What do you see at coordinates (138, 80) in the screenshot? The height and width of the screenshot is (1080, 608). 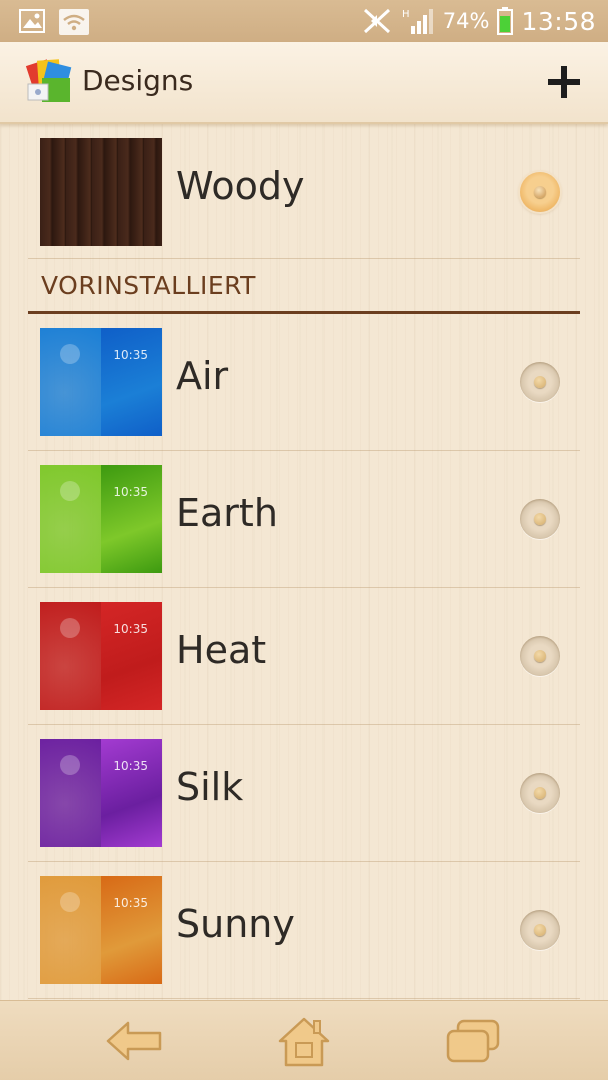 I see `page-title: Designs` at bounding box center [138, 80].